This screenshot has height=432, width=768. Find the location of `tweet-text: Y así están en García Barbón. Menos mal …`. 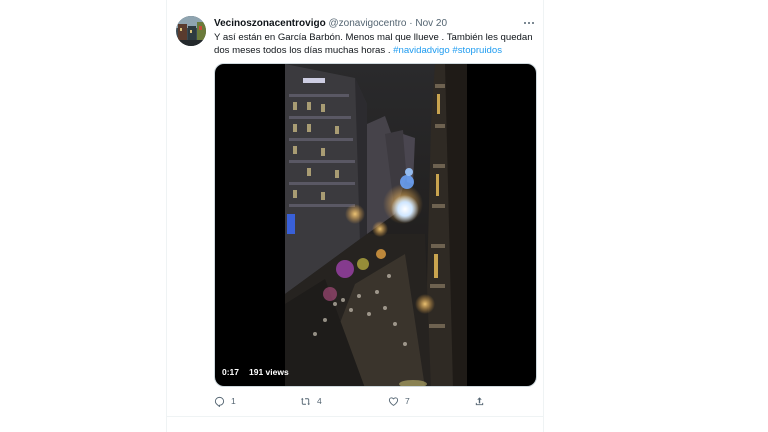

tweet-text: Y así están en García Barbón. Menos mal … is located at coordinates (374, 44).